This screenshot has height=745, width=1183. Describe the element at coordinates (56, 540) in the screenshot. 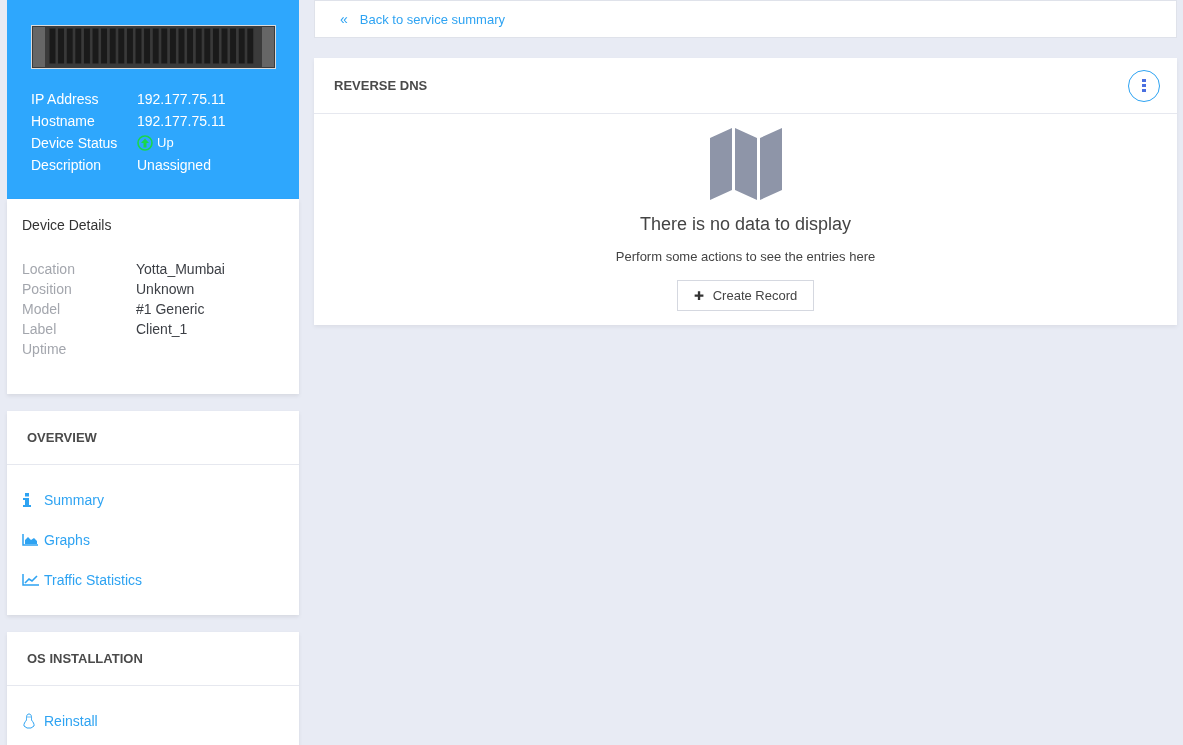

I see `menu-link: Graphs` at that location.